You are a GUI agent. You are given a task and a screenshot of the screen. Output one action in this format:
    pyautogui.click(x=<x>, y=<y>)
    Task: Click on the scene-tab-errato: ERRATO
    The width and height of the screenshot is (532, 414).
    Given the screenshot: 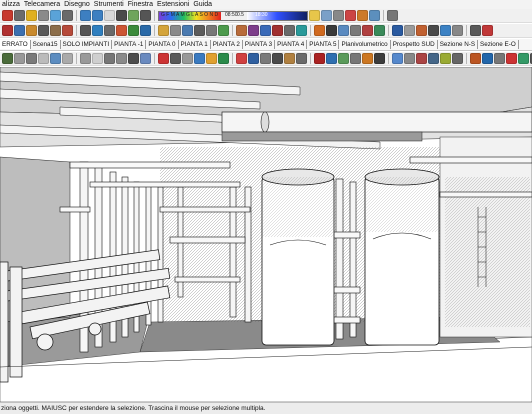 What is the action you would take?
    pyautogui.click(x=15, y=44)
    